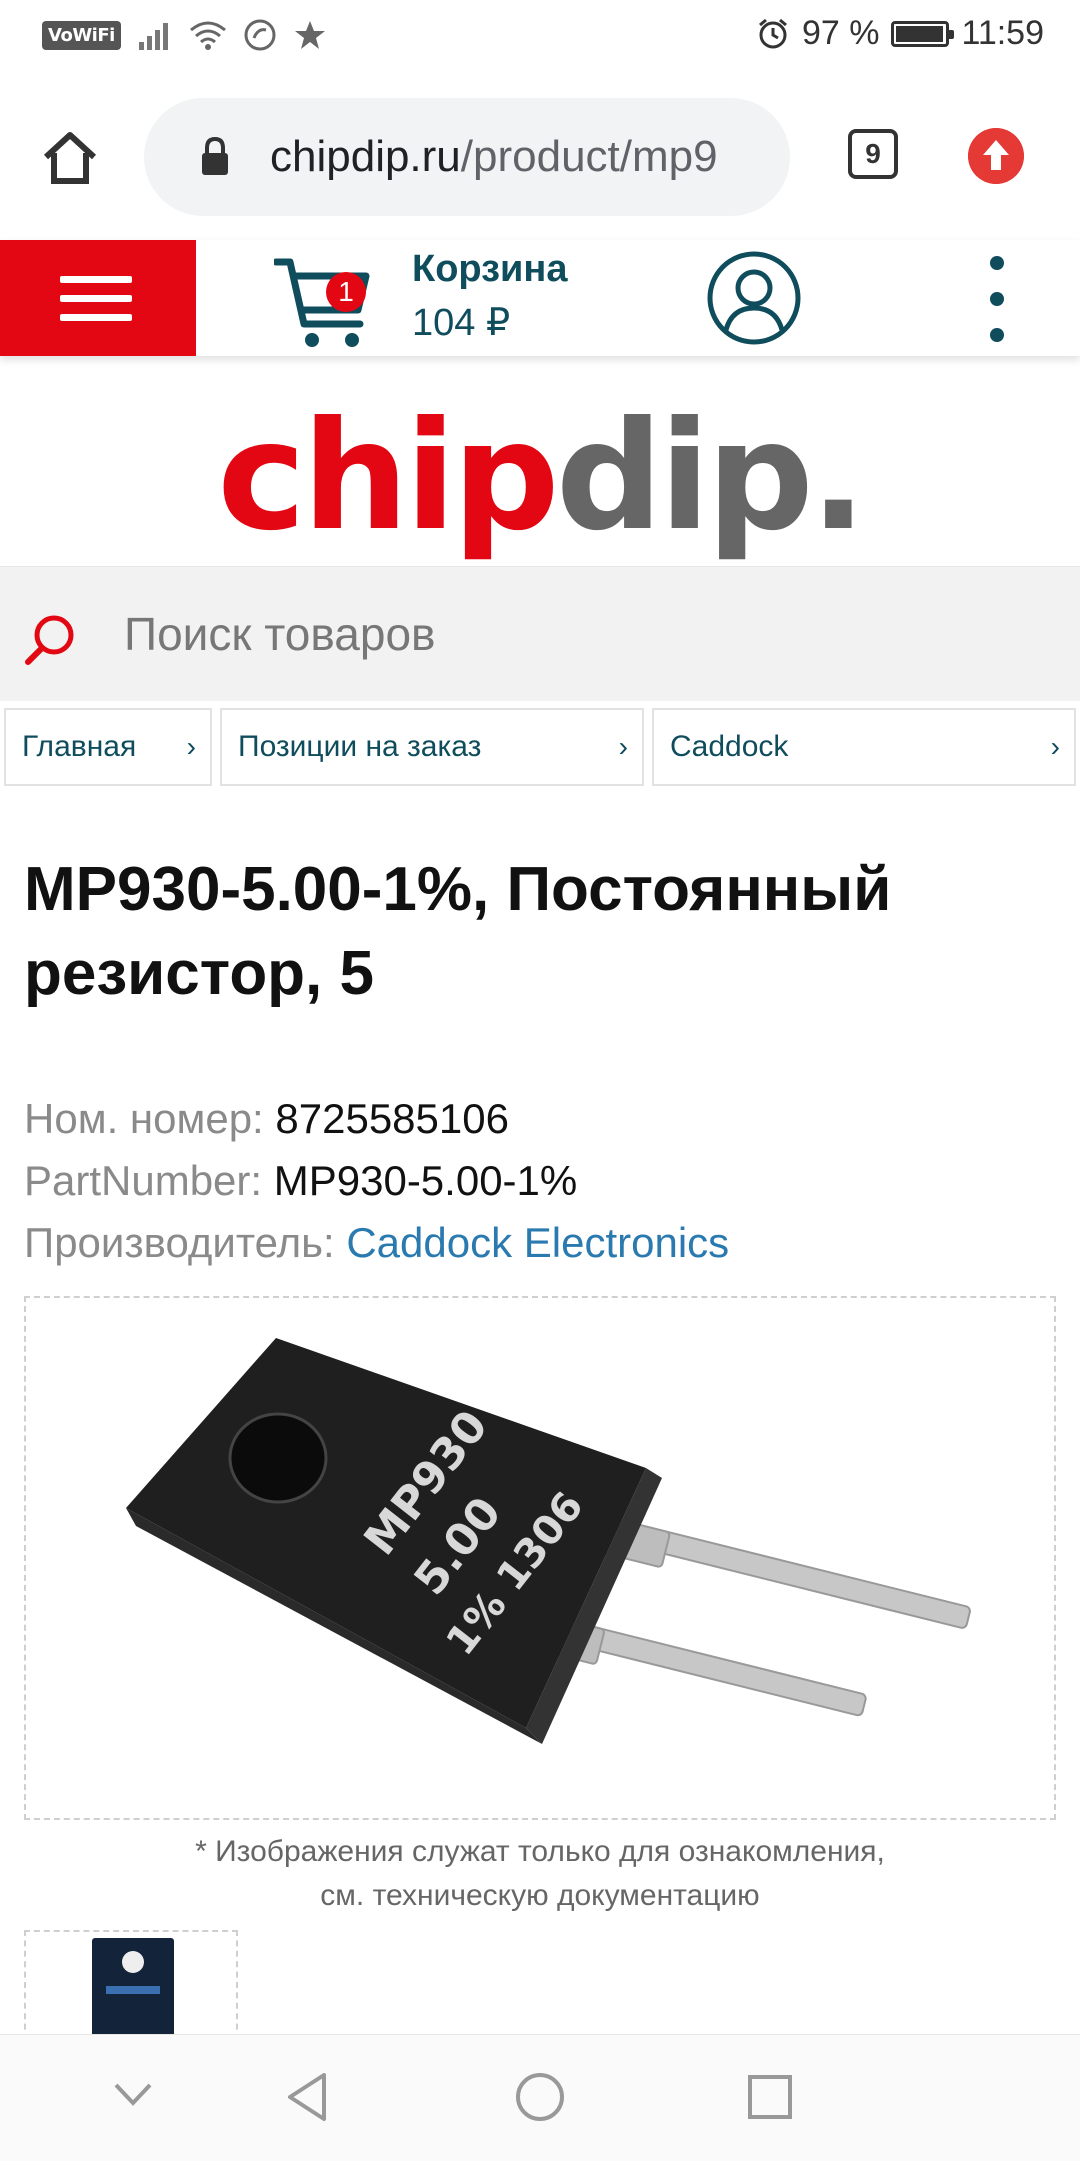 This screenshot has width=1080, height=2161. I want to click on signal-icon, so click(153, 36).